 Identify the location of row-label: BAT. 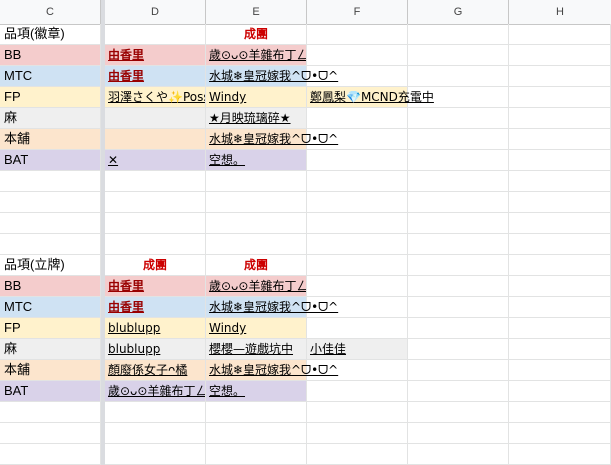
(50, 391).